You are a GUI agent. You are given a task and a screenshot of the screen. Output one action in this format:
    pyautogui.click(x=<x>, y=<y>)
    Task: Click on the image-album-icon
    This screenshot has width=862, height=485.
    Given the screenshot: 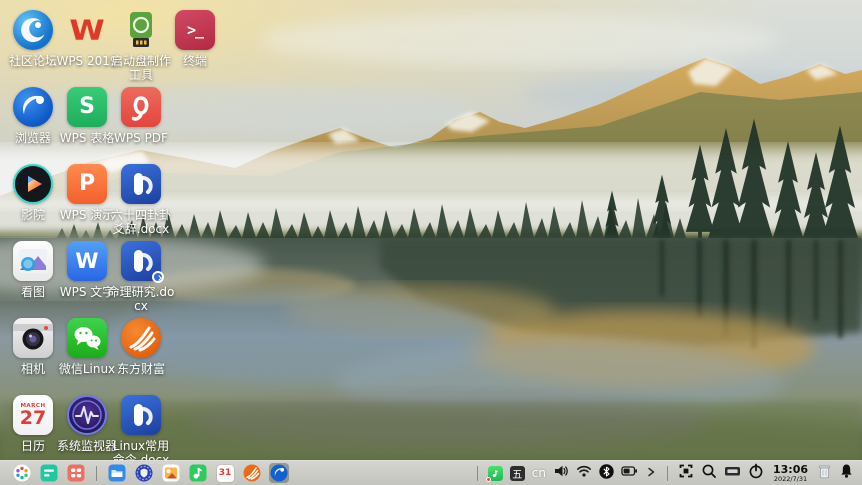 What is the action you would take?
    pyautogui.click(x=171, y=473)
    